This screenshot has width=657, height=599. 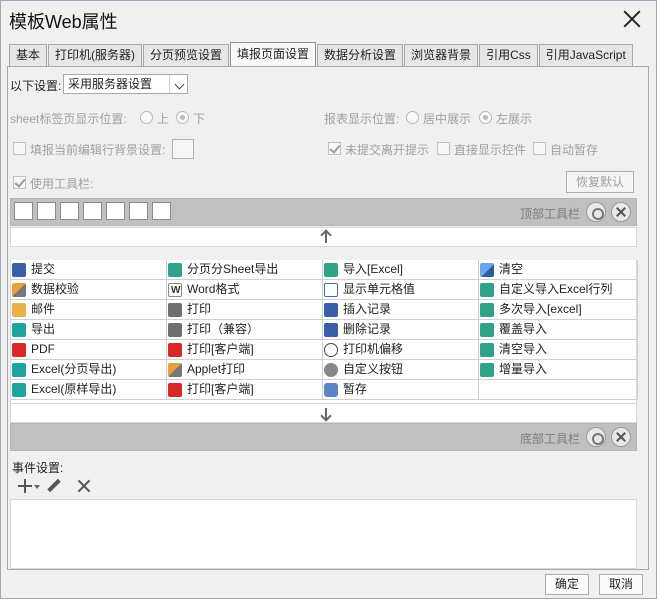 What do you see at coordinates (323, 237) in the screenshot?
I see `move-up-strip` at bounding box center [323, 237].